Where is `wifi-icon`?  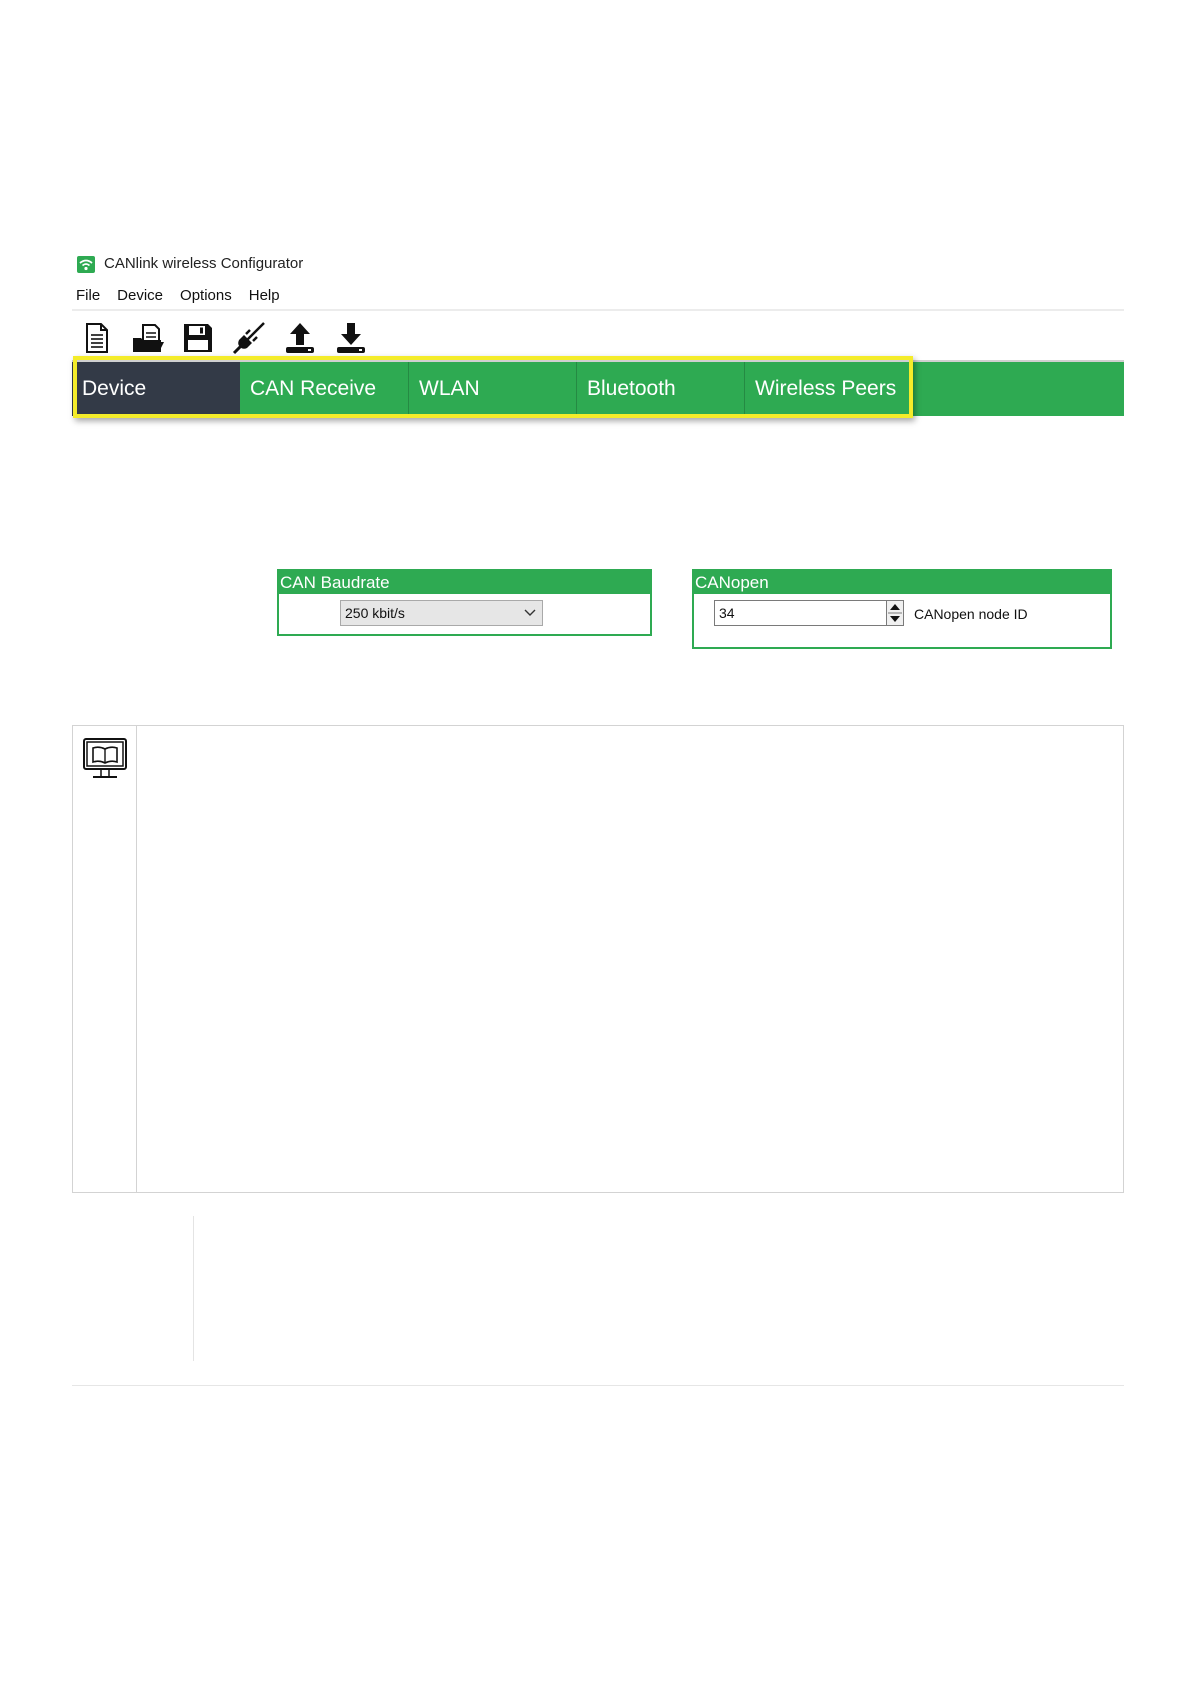
wifi-icon is located at coordinates (86, 264).